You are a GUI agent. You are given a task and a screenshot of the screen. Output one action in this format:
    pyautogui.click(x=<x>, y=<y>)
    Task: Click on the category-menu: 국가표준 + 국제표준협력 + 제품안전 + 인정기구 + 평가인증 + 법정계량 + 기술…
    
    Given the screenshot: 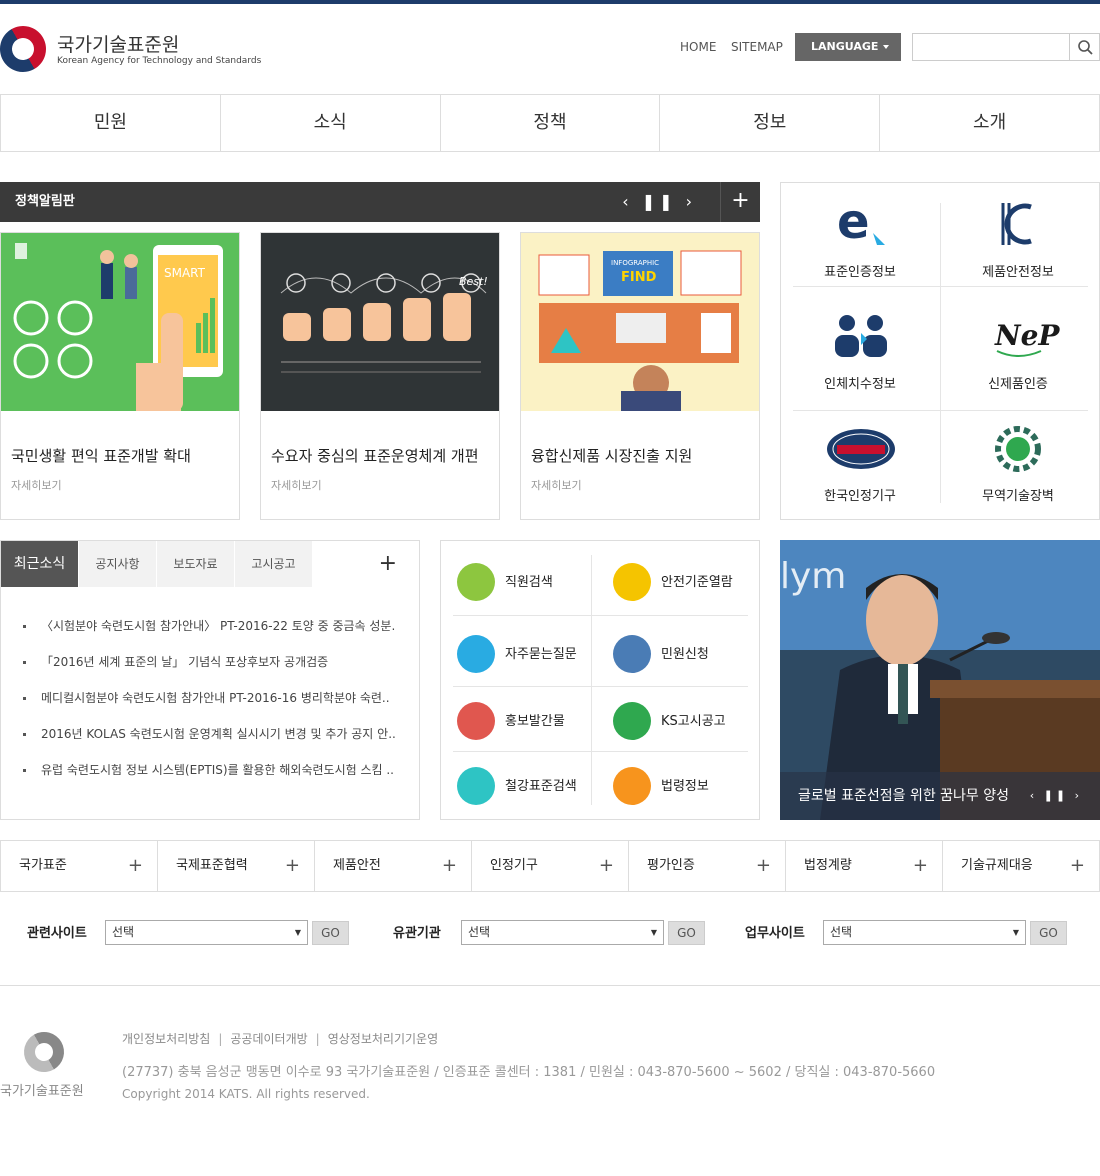 What is the action you would take?
    pyautogui.click(x=550, y=866)
    